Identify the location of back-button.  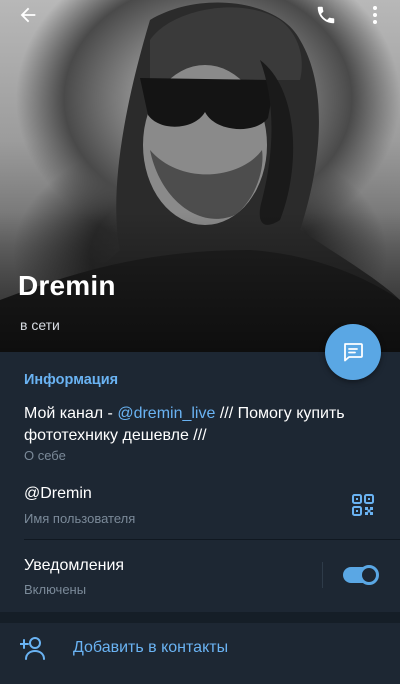
(28, 15).